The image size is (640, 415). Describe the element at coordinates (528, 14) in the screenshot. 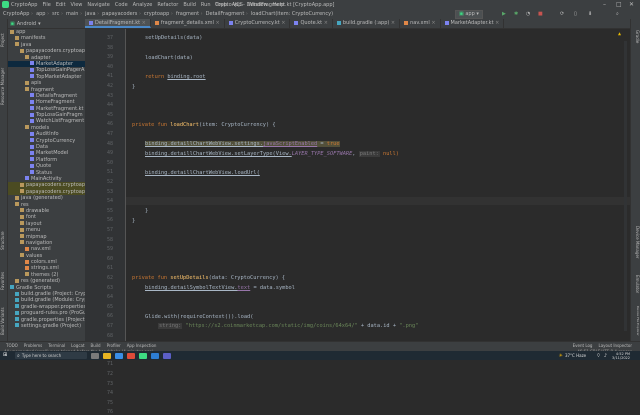

I see `profile-icon: ◔` at that location.